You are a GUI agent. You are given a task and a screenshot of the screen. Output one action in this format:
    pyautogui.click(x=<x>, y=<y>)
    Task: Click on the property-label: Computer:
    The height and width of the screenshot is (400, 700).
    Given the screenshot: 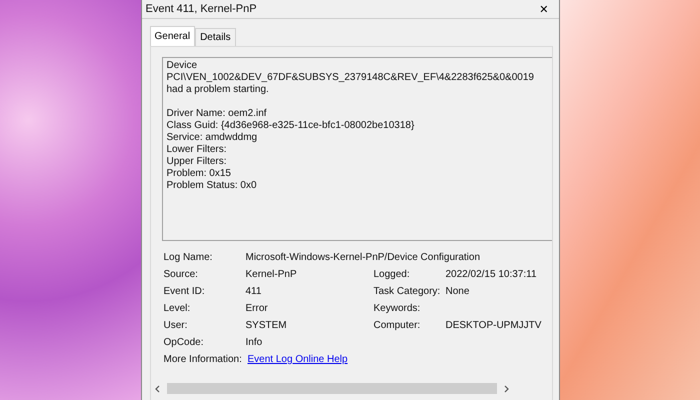 What is the action you would take?
    pyautogui.click(x=398, y=326)
    